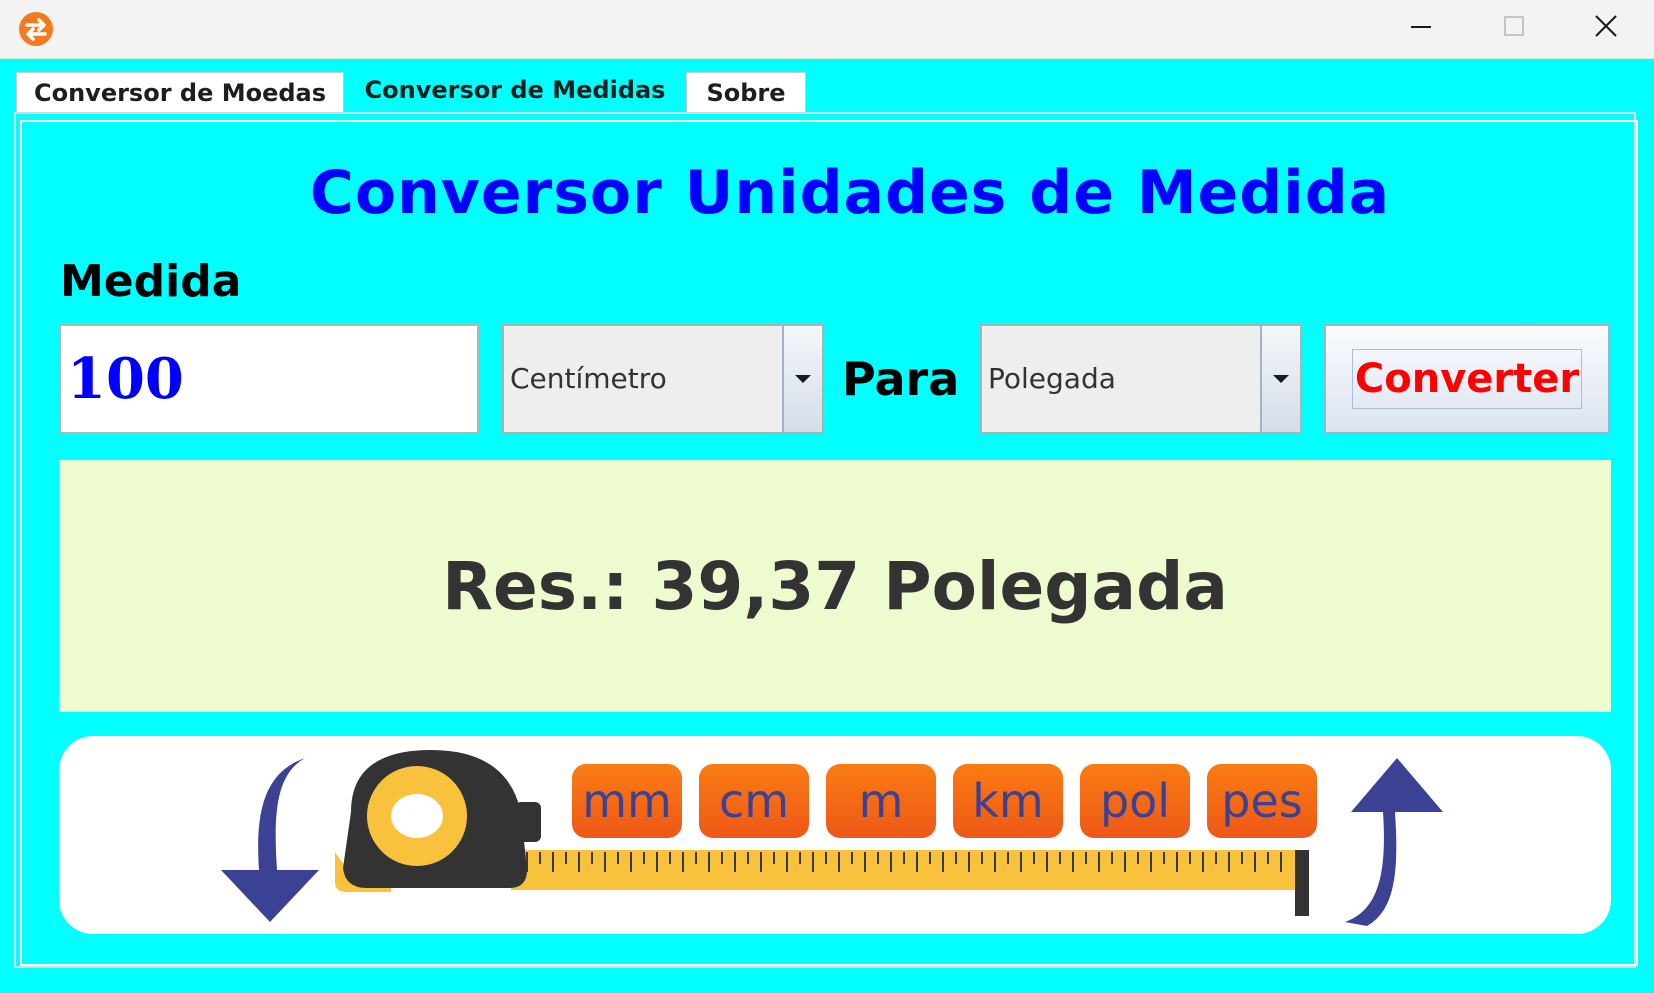 Image resolution: width=1654 pixels, height=993 pixels. Describe the element at coordinates (754, 801) in the screenshot. I see `unit-chip-cm: cm` at that location.